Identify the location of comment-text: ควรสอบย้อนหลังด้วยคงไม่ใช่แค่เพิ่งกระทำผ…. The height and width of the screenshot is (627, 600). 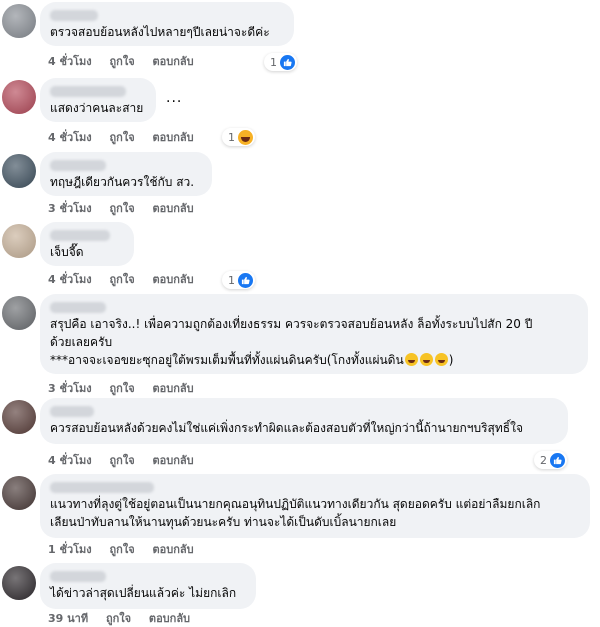
(286, 428).